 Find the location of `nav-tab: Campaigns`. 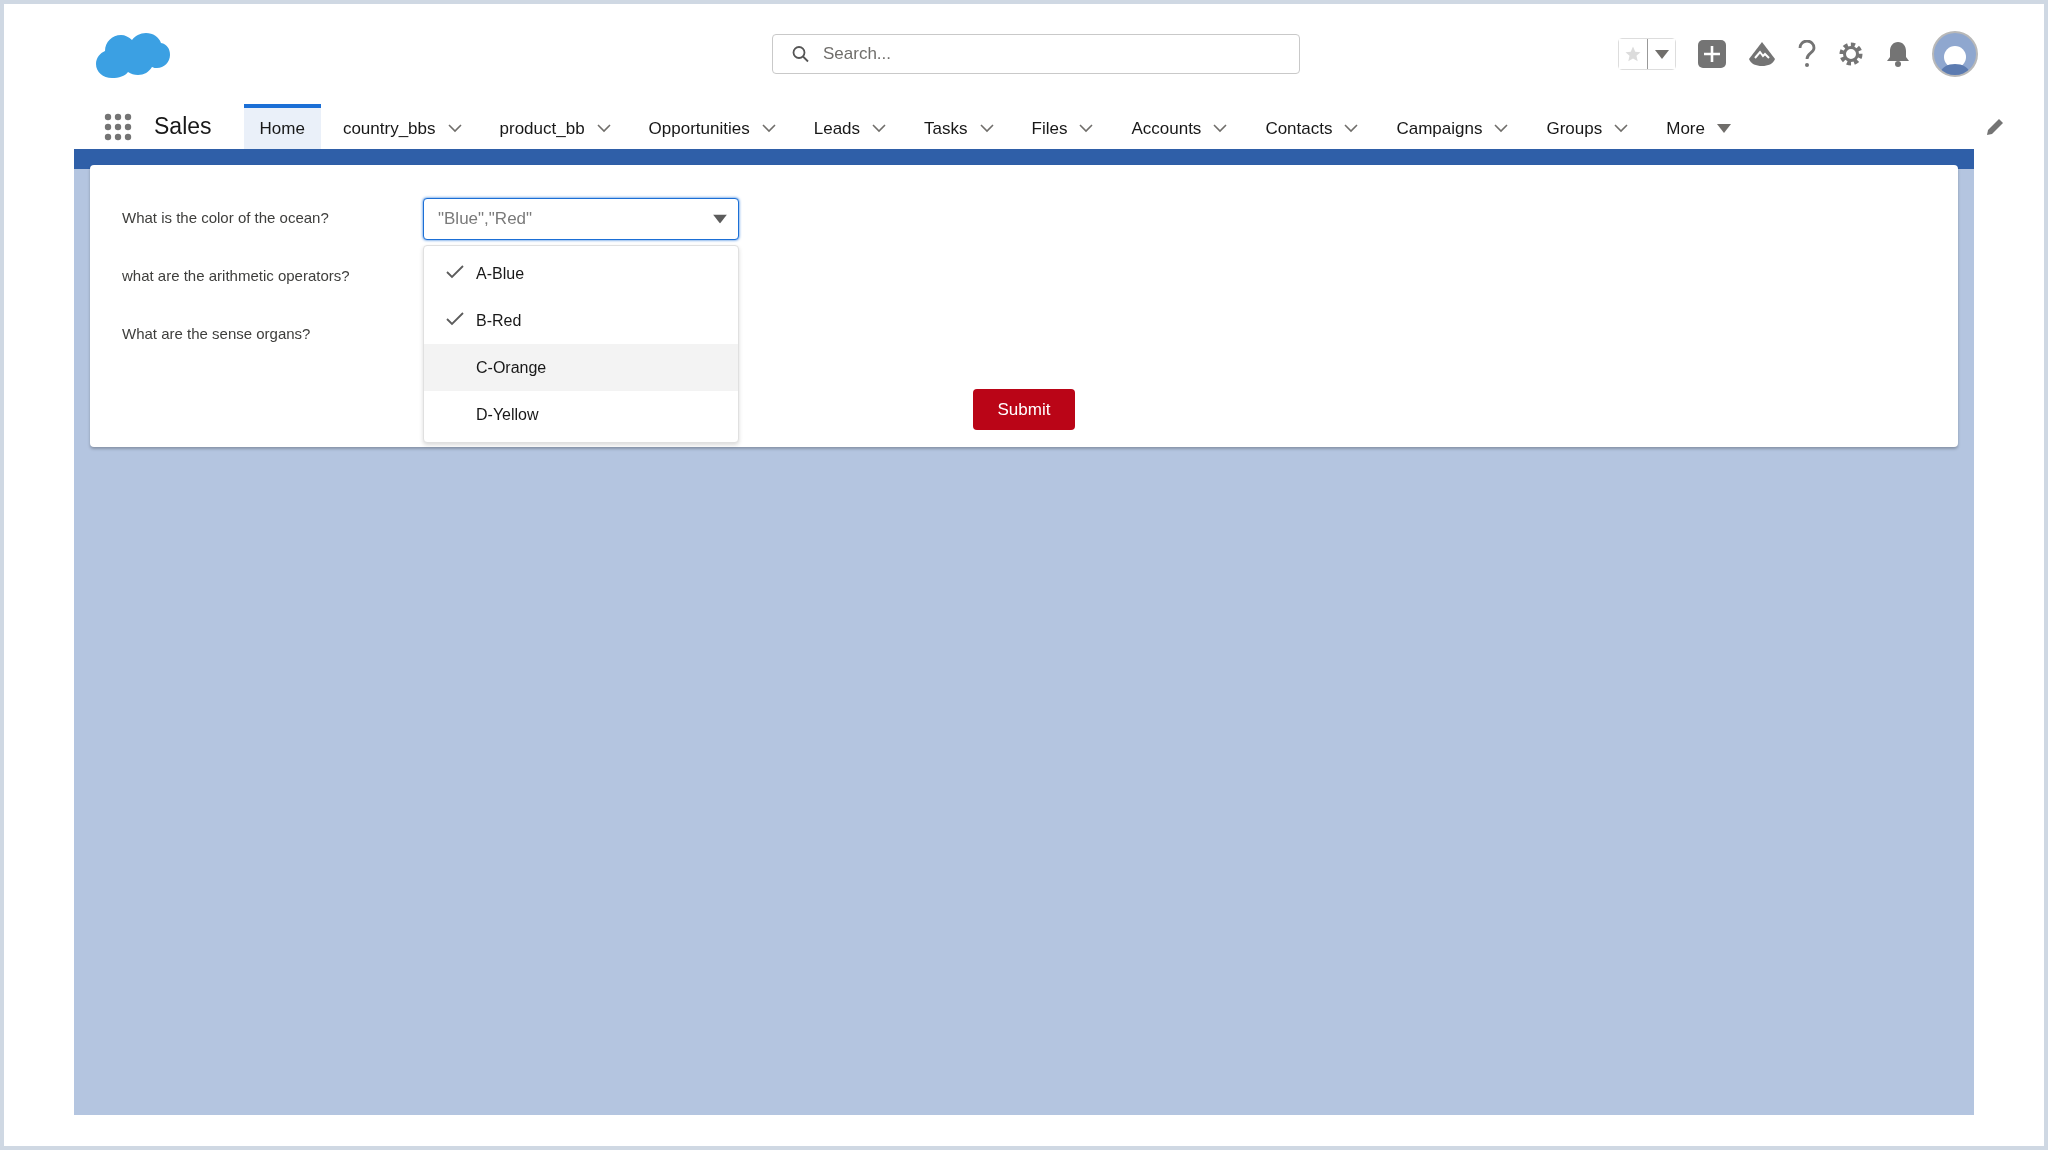

nav-tab: Campaigns is located at coordinates (1452, 126).